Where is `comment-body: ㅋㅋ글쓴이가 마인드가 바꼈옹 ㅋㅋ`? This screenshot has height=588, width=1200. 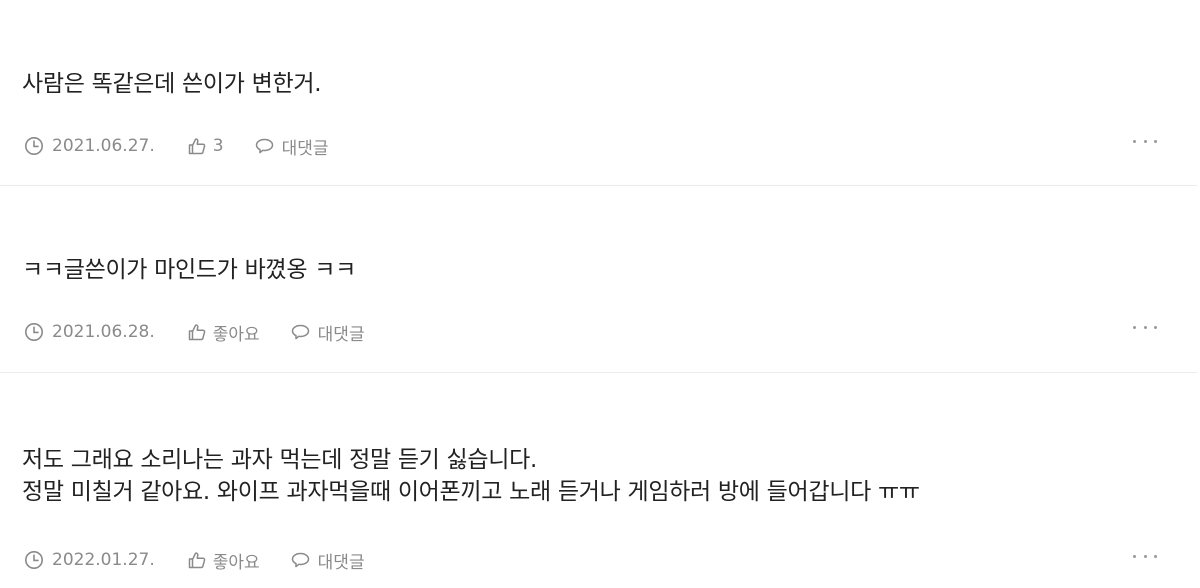
comment-body: ㅋㅋ글쓴이가 마인드가 바꼈옹 ㅋㅋ is located at coordinates (579, 270).